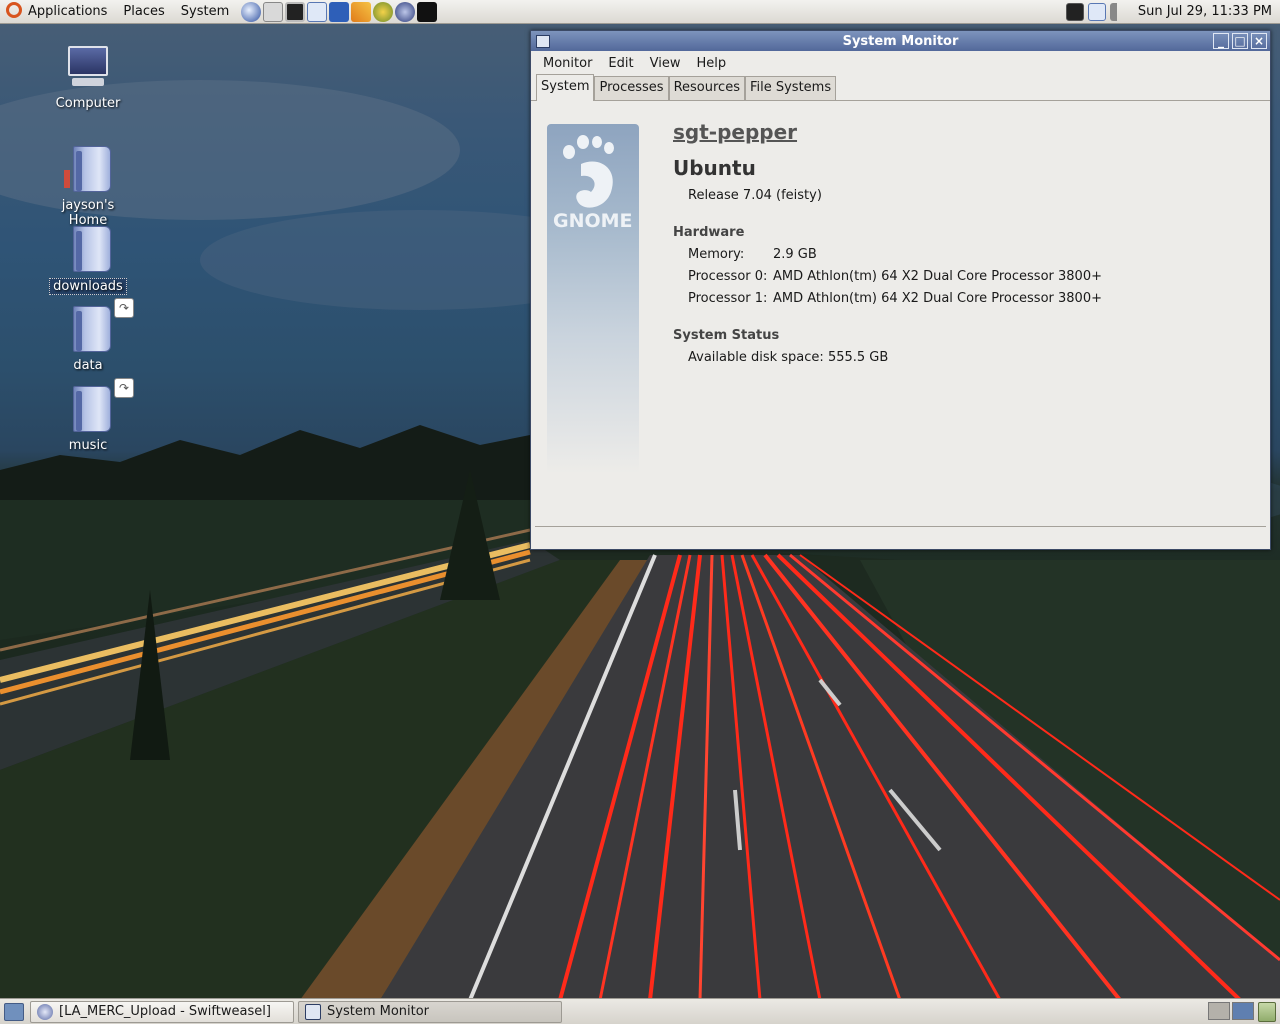  Describe the element at coordinates (711, 63) in the screenshot. I see `menu-help: Help` at that location.